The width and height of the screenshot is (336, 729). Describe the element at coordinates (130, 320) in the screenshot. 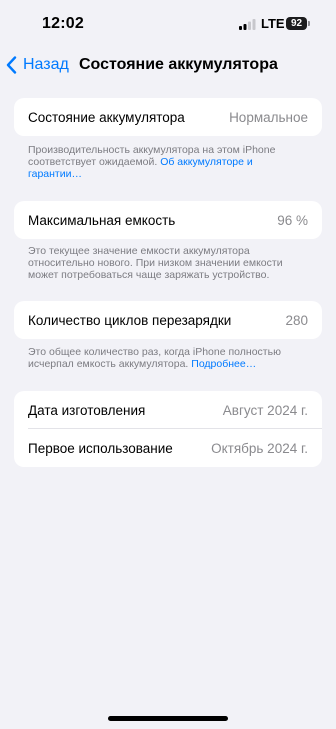

I see `cycle-count-label: Количество циклов перезарядки` at that location.